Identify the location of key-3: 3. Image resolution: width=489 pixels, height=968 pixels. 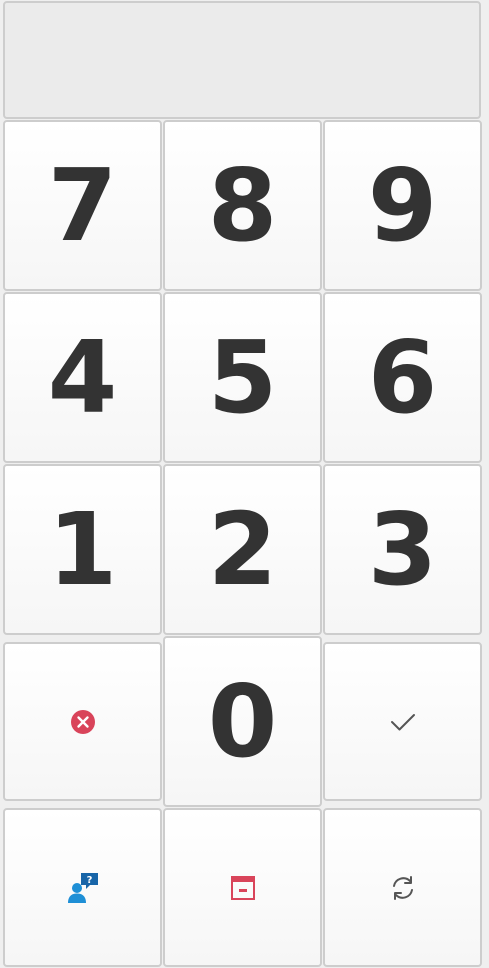
(402, 549).